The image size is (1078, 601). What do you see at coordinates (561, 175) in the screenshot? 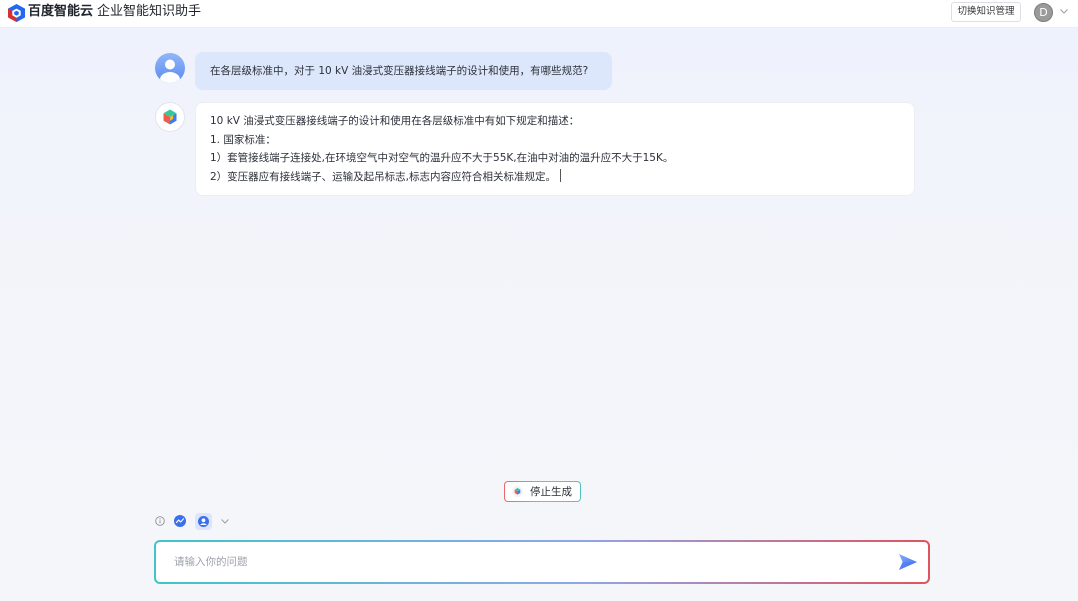
I see `typing-cursor` at bounding box center [561, 175].